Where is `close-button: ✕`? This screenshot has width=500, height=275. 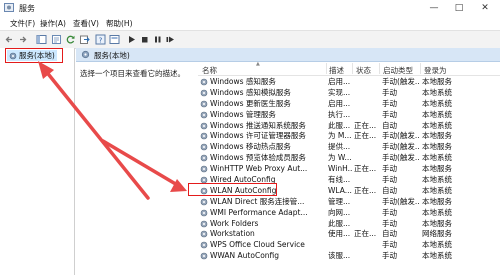
close-button: ✕ is located at coordinates (485, 8).